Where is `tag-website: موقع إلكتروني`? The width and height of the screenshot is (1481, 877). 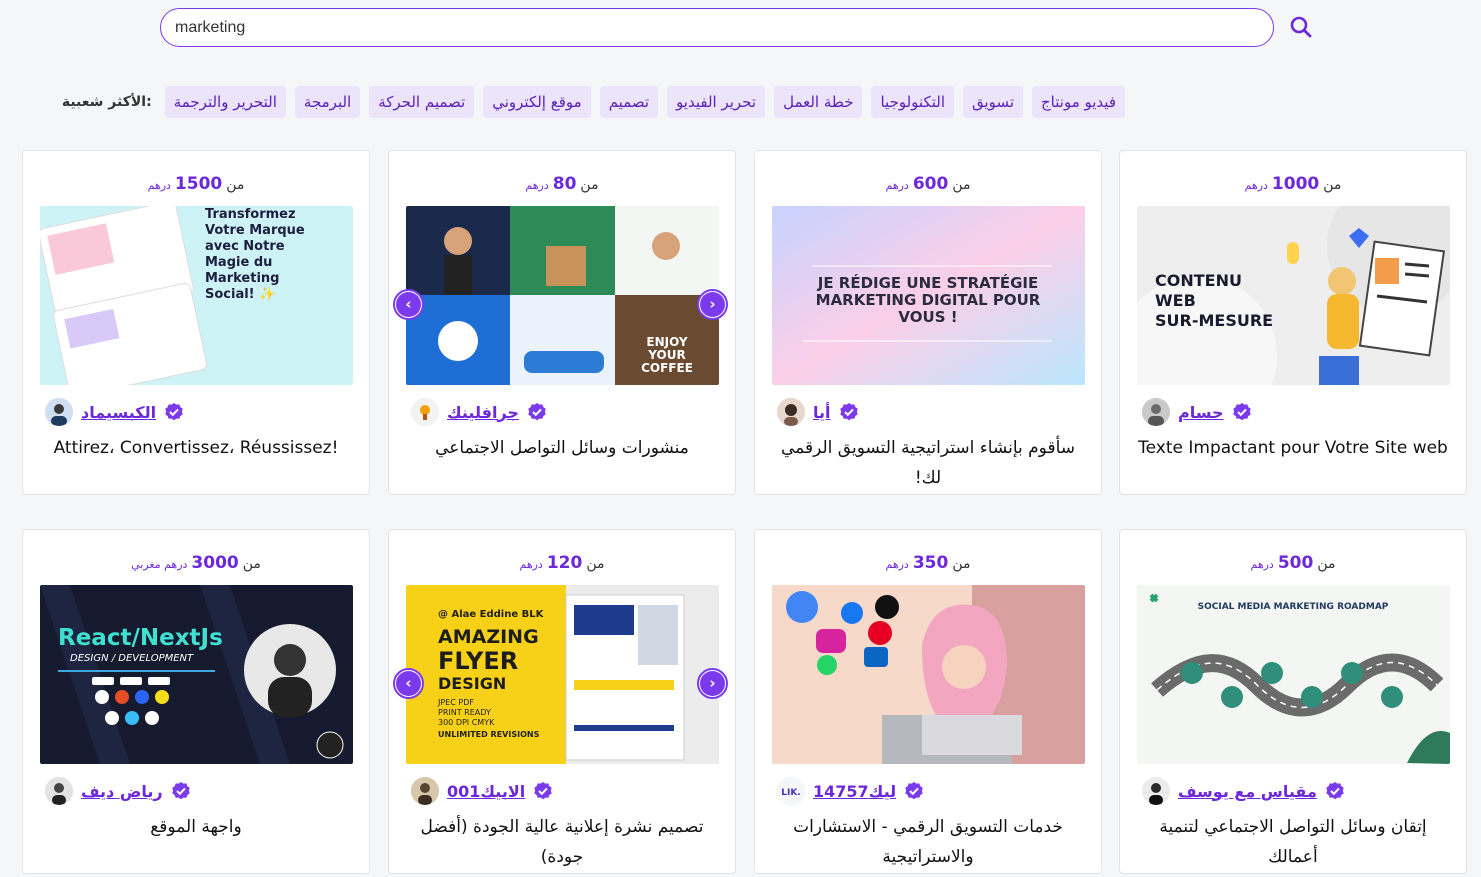 tag-website: موقع إلكتروني is located at coordinates (537, 102).